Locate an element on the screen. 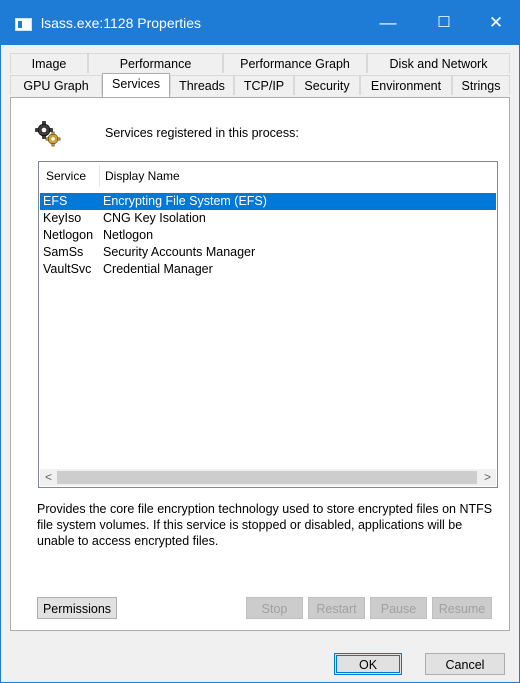  column-header-service: Service is located at coordinates (66, 175).